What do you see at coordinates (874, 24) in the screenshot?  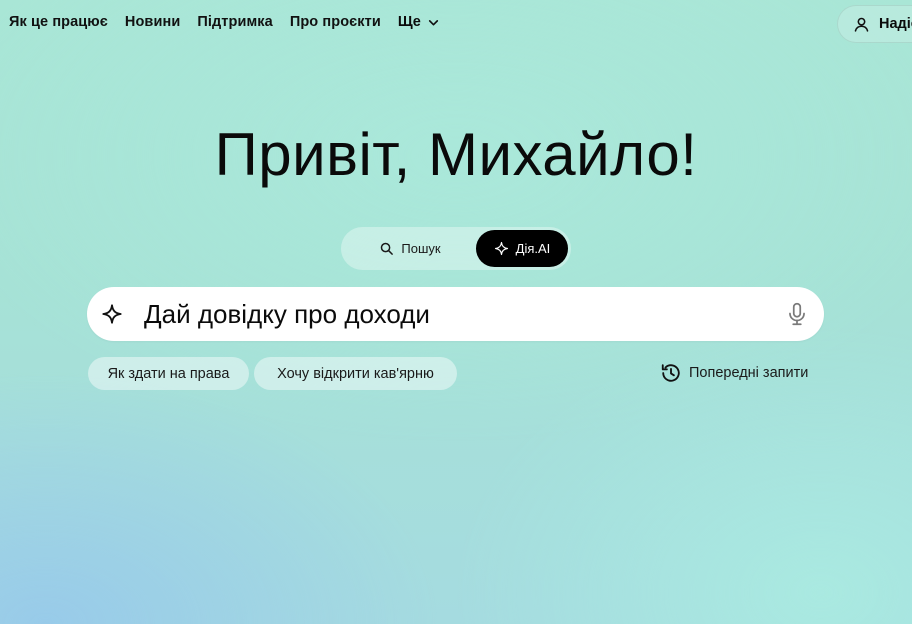 I see `login-button: Надіслати` at bounding box center [874, 24].